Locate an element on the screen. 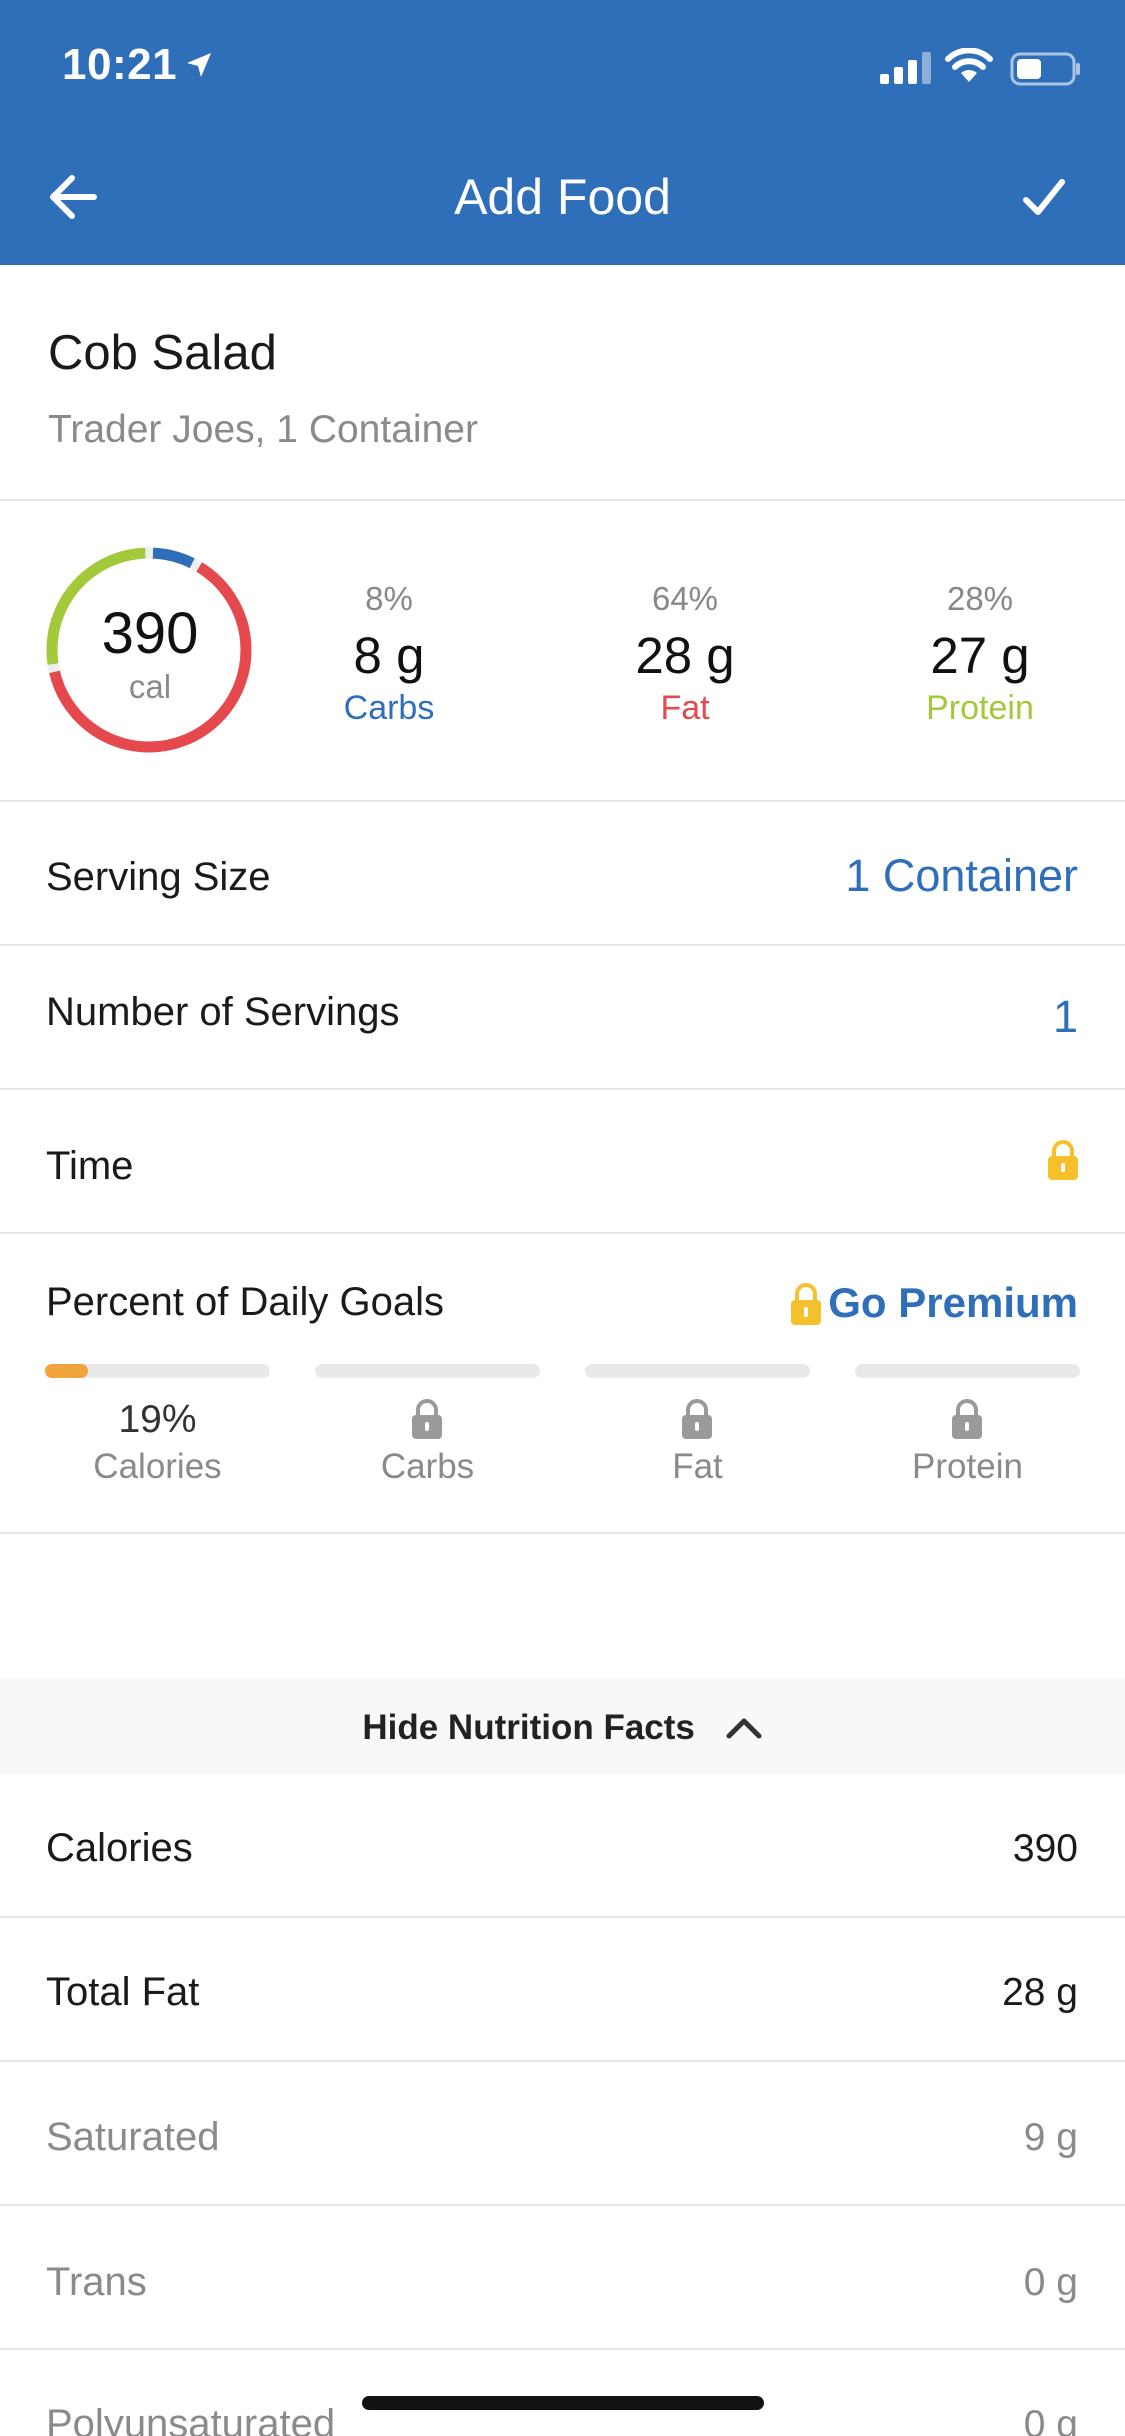 This screenshot has width=1125, height=2436. macro-fat: 64% 28 g Fat is located at coordinates (685, 654).